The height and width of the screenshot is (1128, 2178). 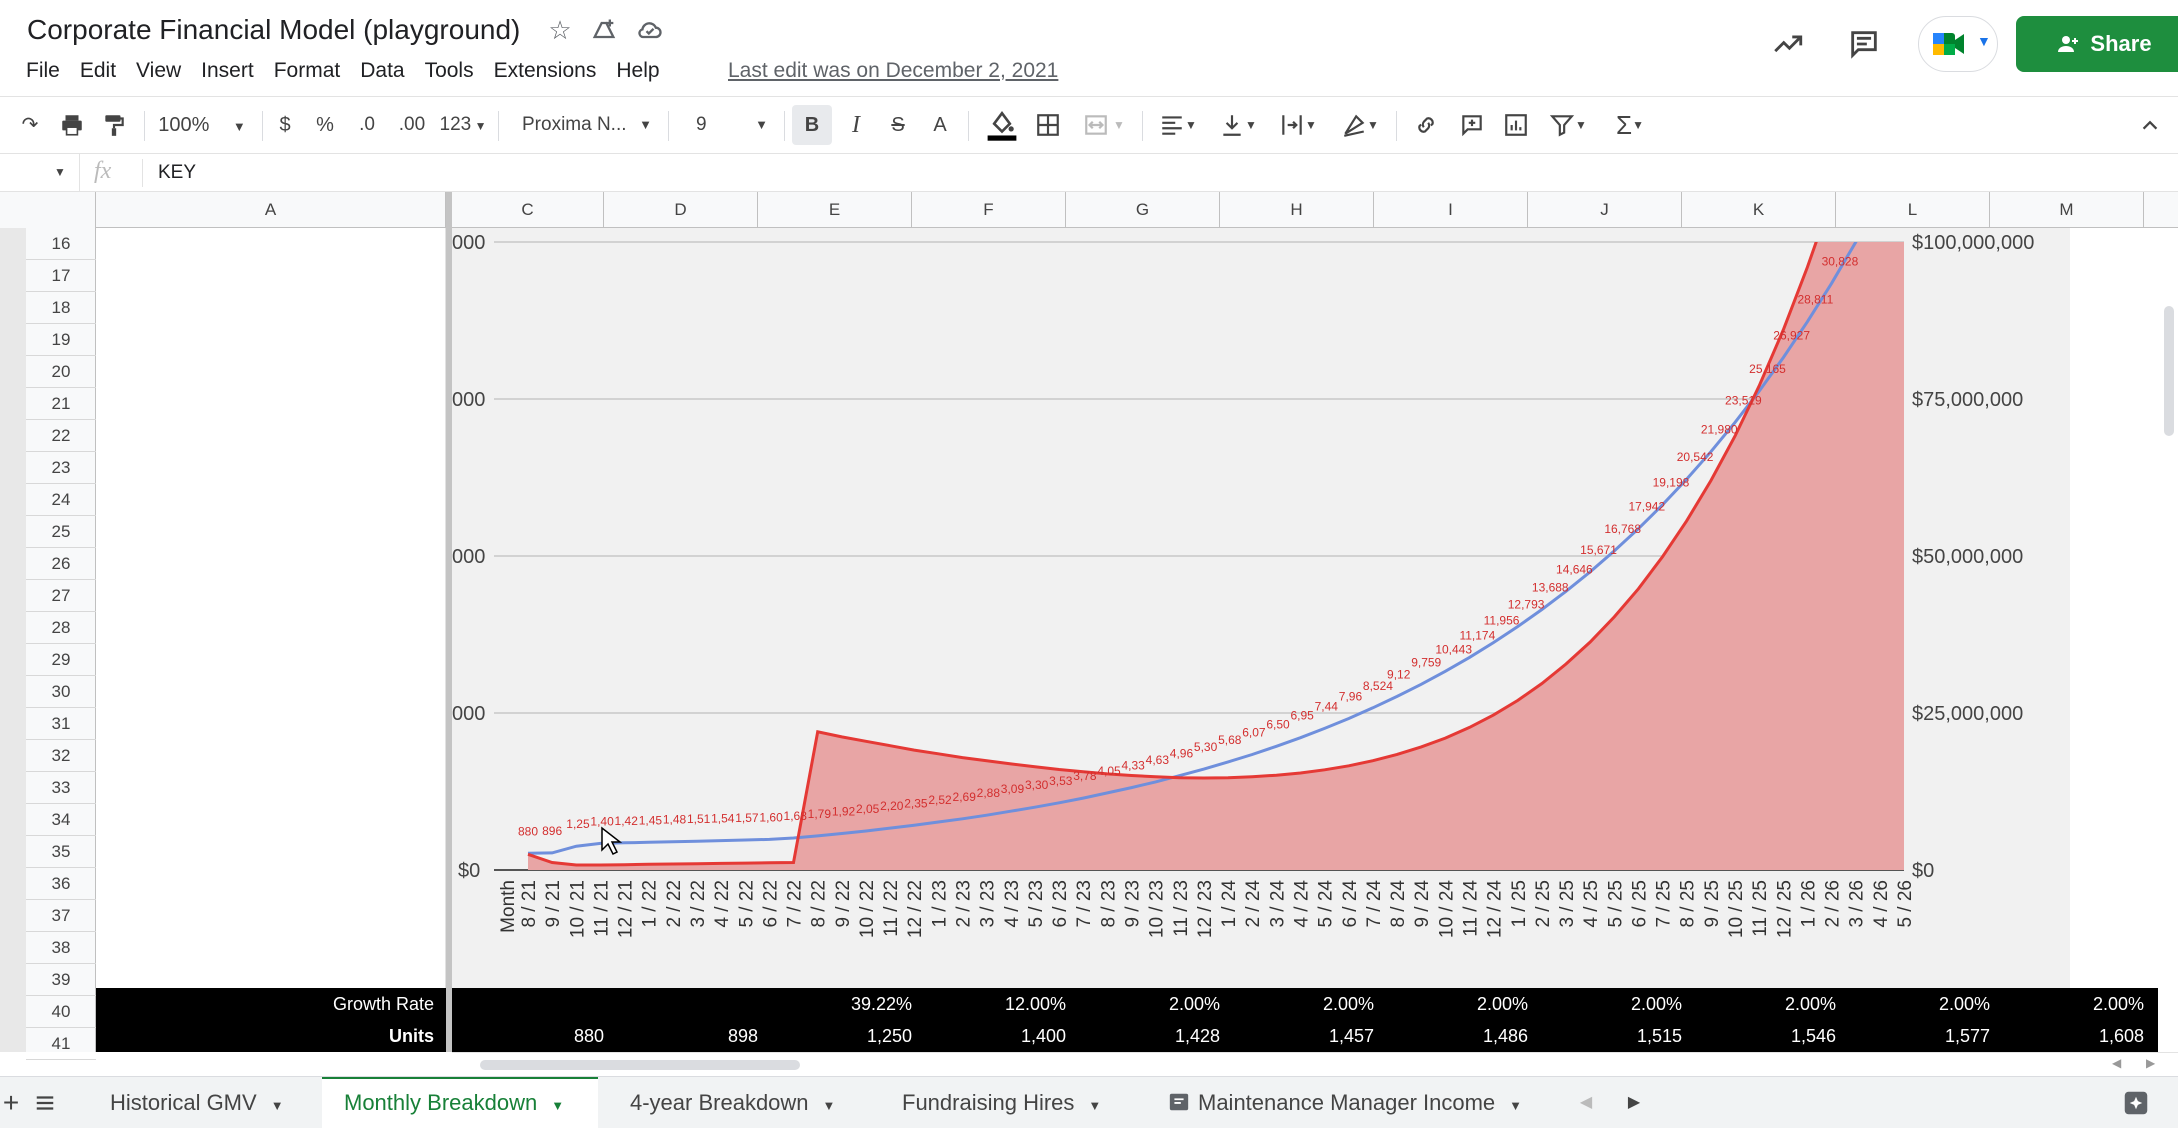 What do you see at coordinates (61, 308) in the screenshot?
I see `row-header: 18` at bounding box center [61, 308].